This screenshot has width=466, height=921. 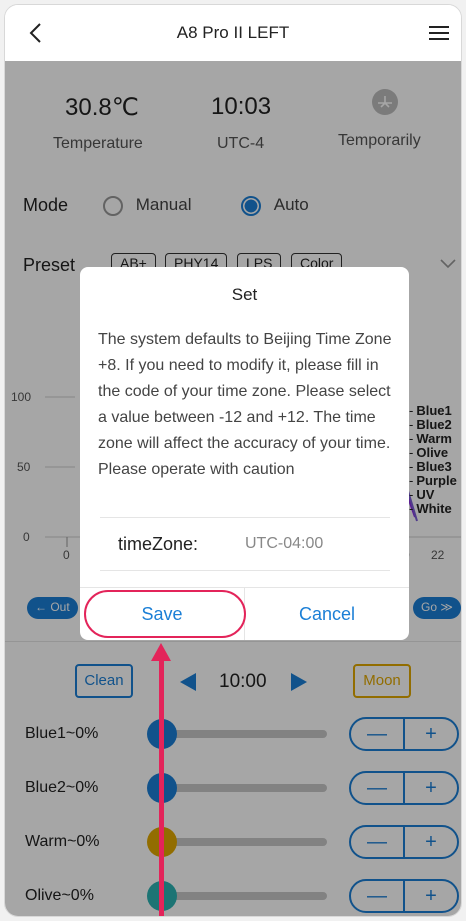 I want to click on timezone-input, so click(x=310, y=544).